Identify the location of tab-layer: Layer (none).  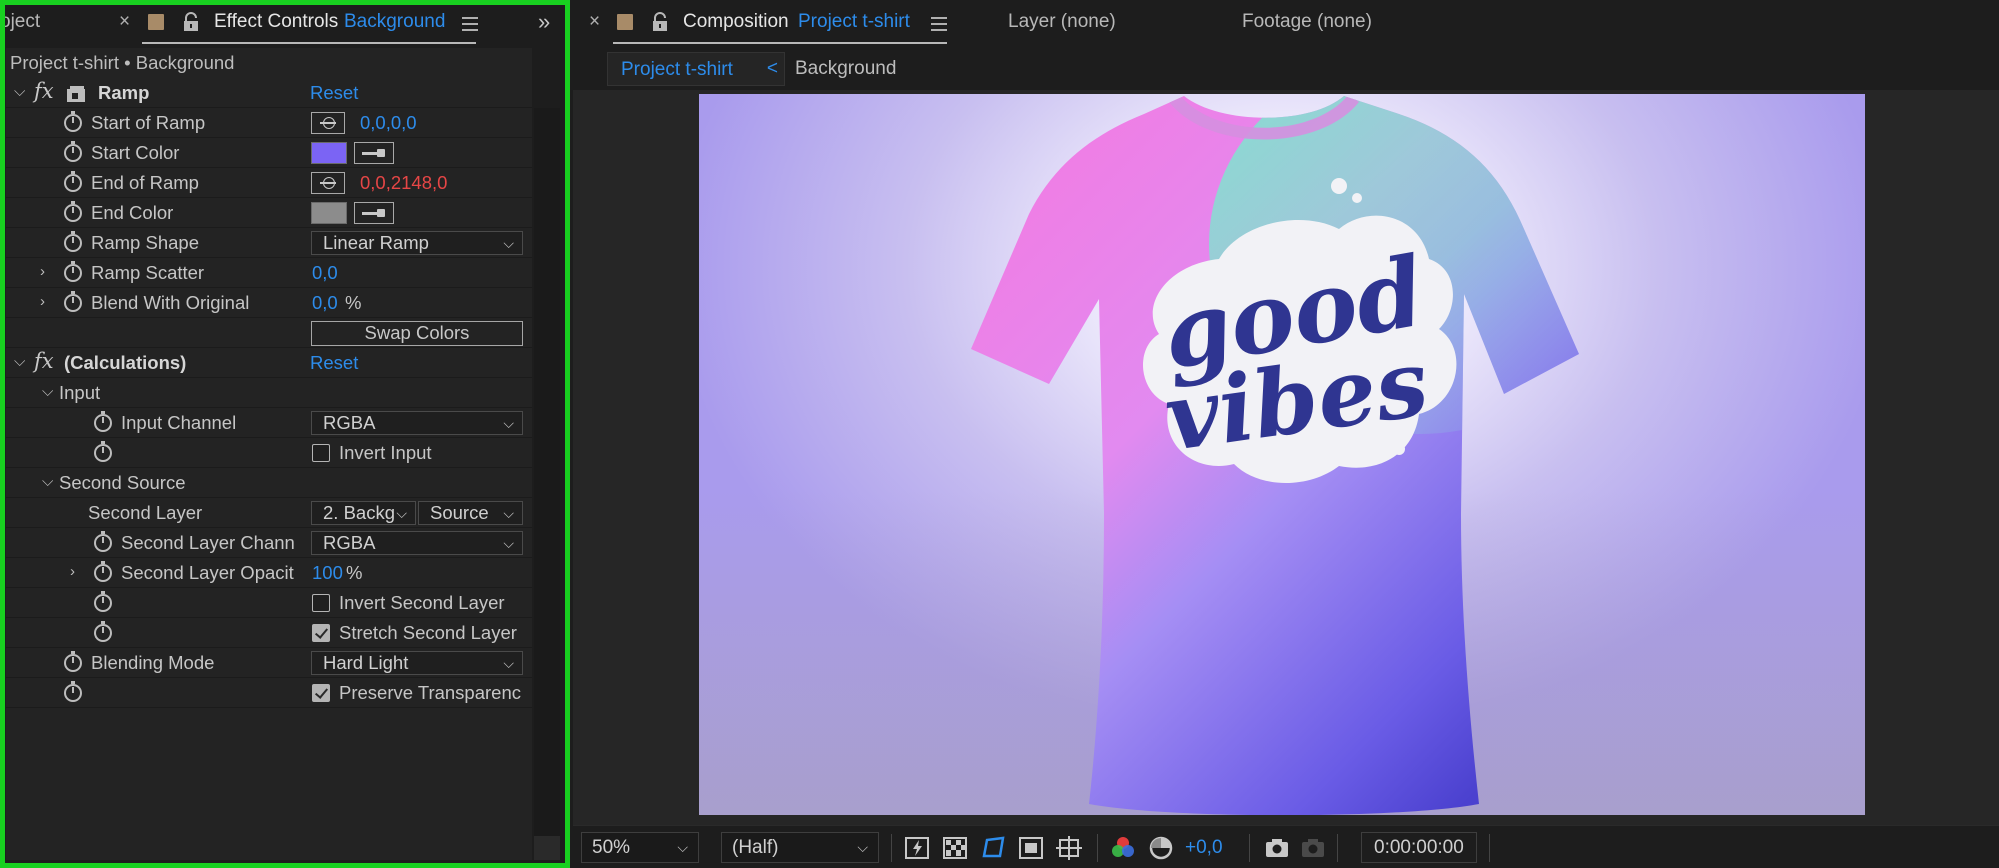
(1062, 22).